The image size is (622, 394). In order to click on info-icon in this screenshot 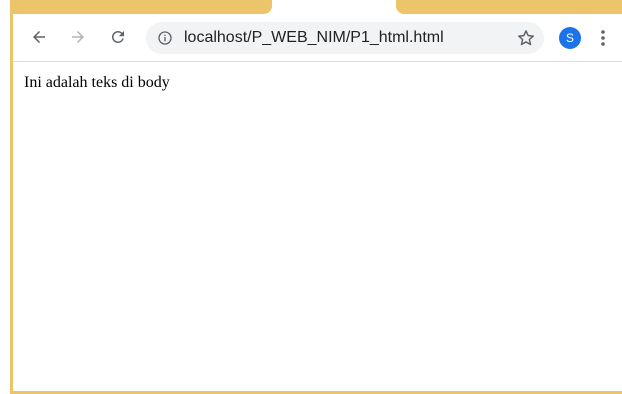, I will do `click(165, 38)`.